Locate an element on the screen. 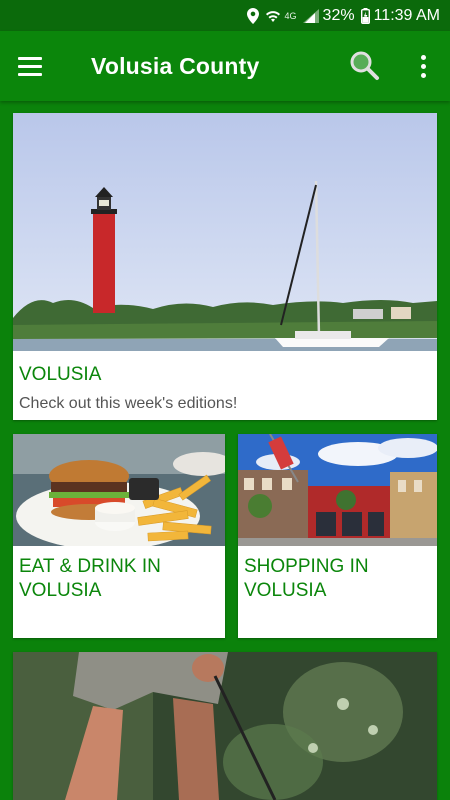 This screenshot has width=450, height=800. search-icon is located at coordinates (364, 65).